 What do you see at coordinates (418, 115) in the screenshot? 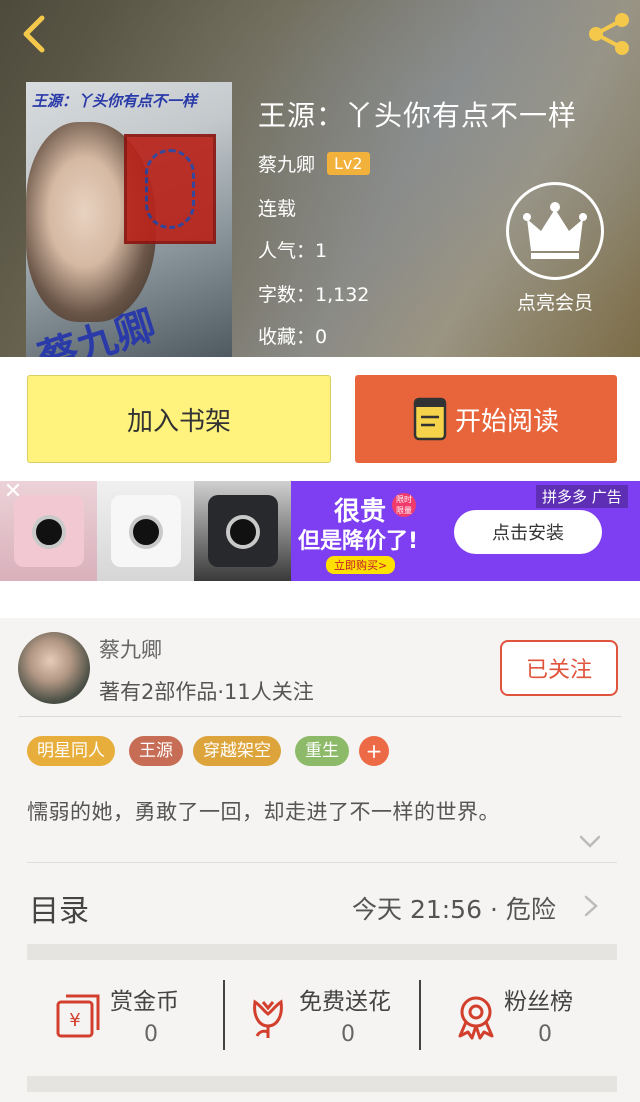
I see `book-title: 王源：丫头你有点不一样` at bounding box center [418, 115].